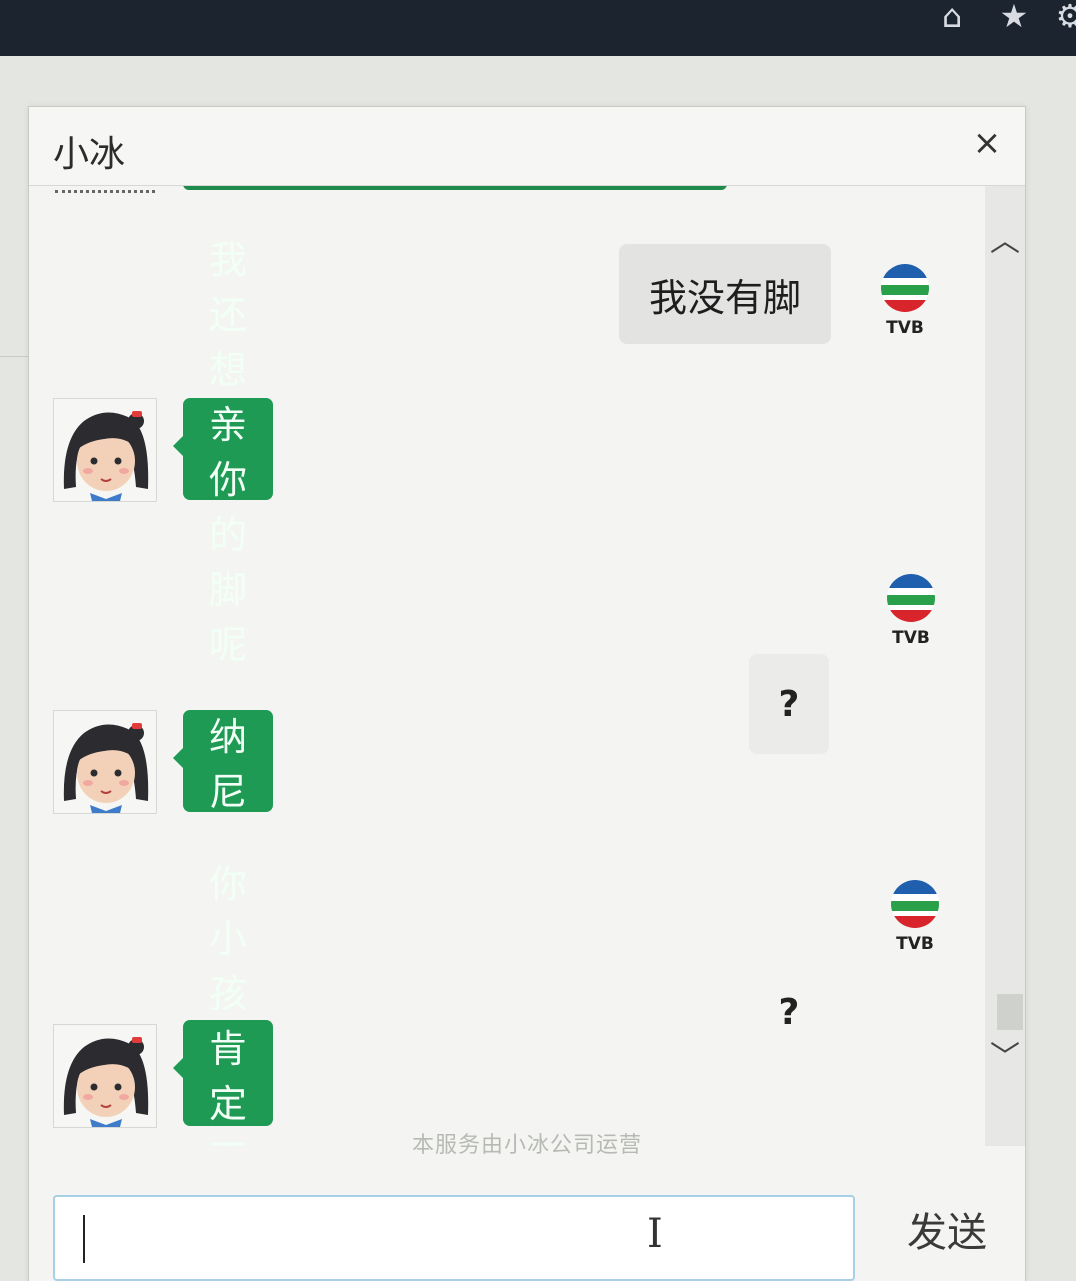  Describe the element at coordinates (105, 189) in the screenshot. I see `cut-off-avatar` at that location.